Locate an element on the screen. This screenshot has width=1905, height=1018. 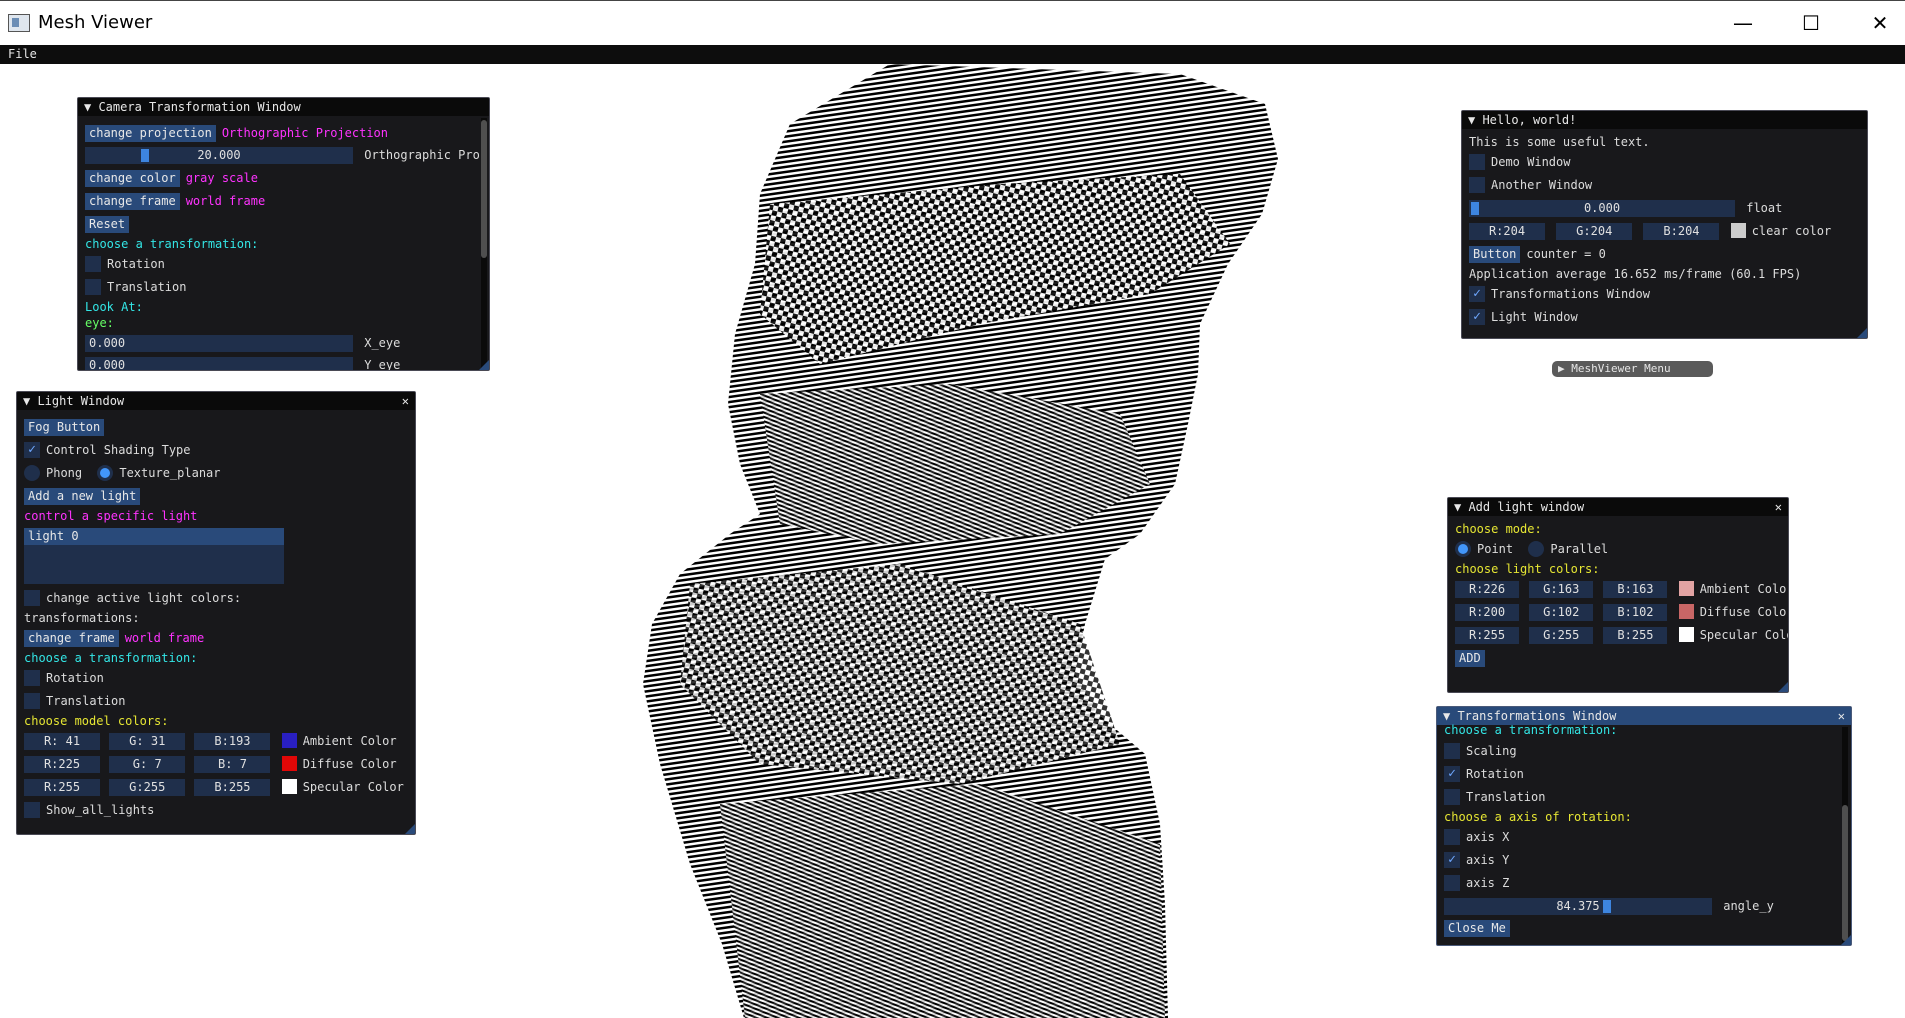
ambient-color-swatch is located at coordinates (289, 740).